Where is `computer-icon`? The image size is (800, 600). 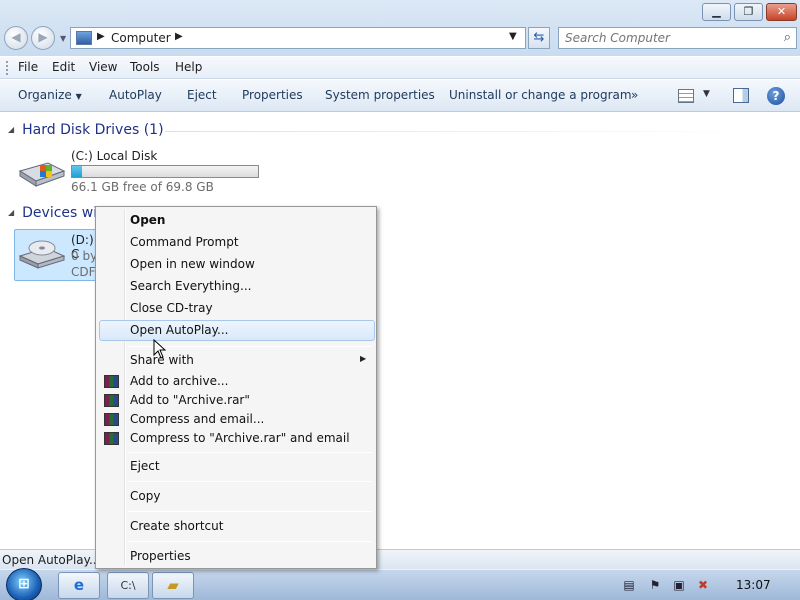 computer-icon is located at coordinates (84, 38).